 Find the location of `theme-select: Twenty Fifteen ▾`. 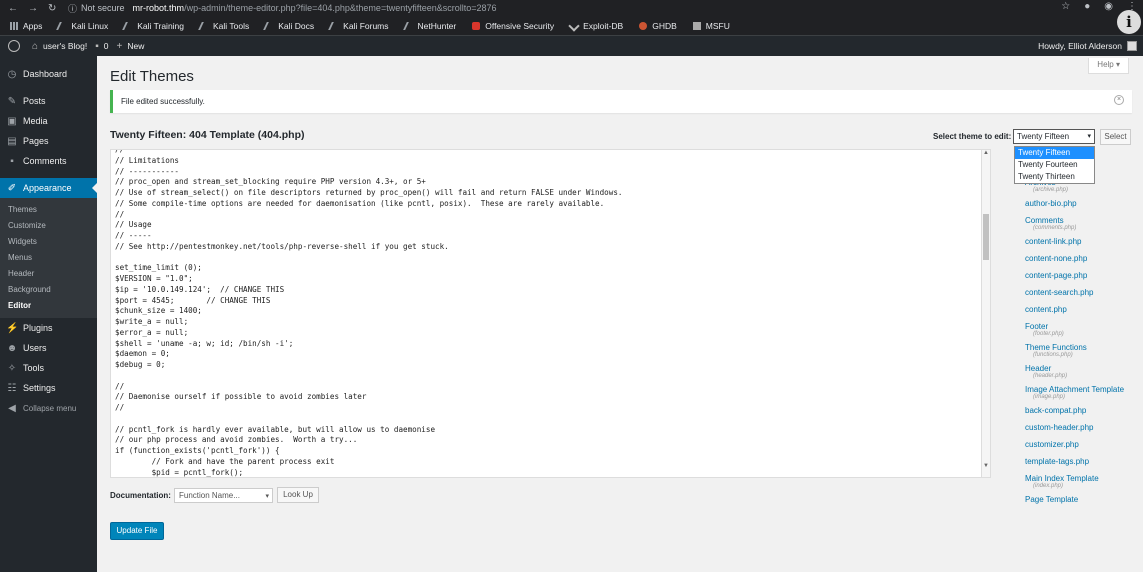

theme-select: Twenty Fifteen ▾ is located at coordinates (1054, 136).